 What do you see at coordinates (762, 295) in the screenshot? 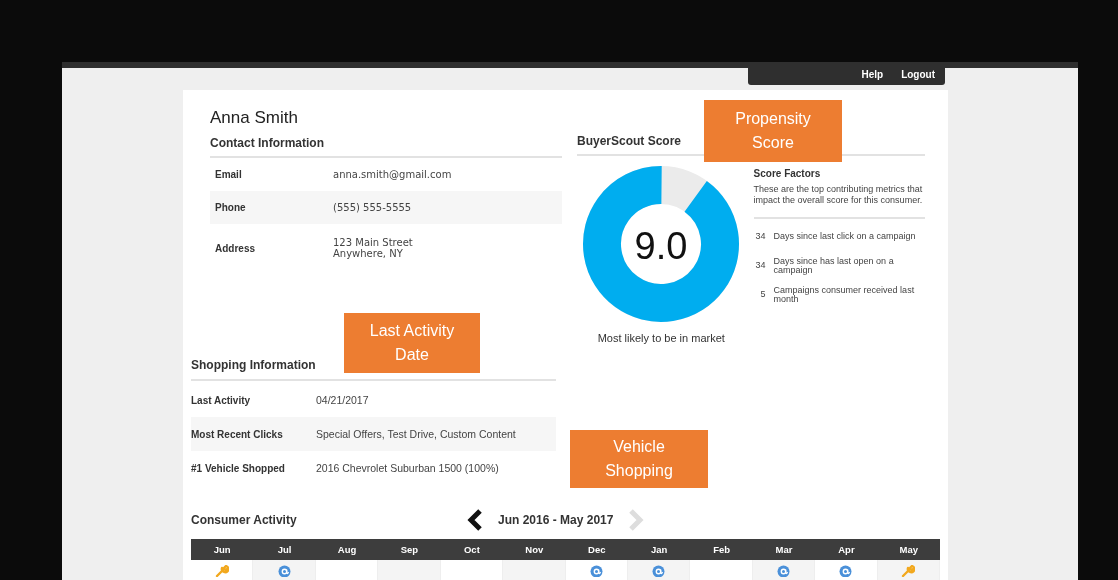
I see `factor-count: 5` at bounding box center [762, 295].